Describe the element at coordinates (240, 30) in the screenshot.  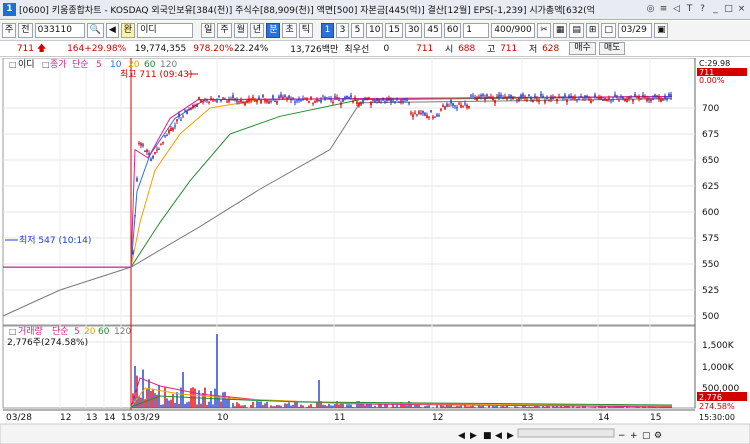
I see `period-month: 월` at that location.